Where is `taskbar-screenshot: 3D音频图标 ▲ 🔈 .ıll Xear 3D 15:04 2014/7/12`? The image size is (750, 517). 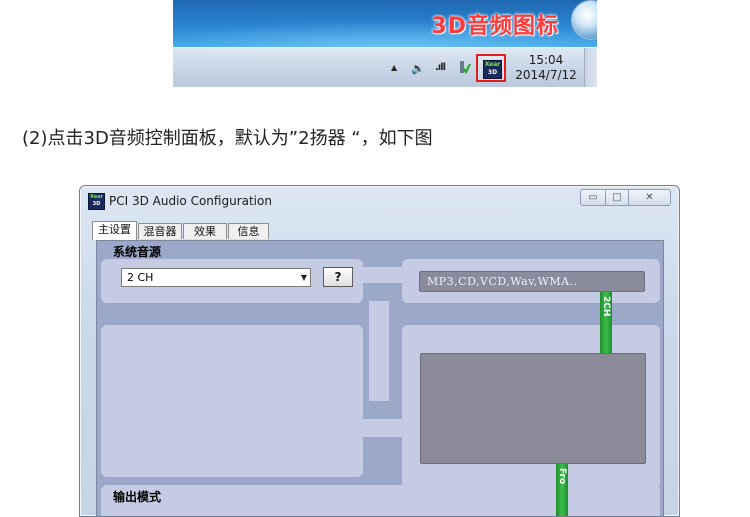
taskbar-screenshot: 3D音频图标 ▲ 🔈 .ıll Xear 3D 15:04 2014/7/12 is located at coordinates (385, 43).